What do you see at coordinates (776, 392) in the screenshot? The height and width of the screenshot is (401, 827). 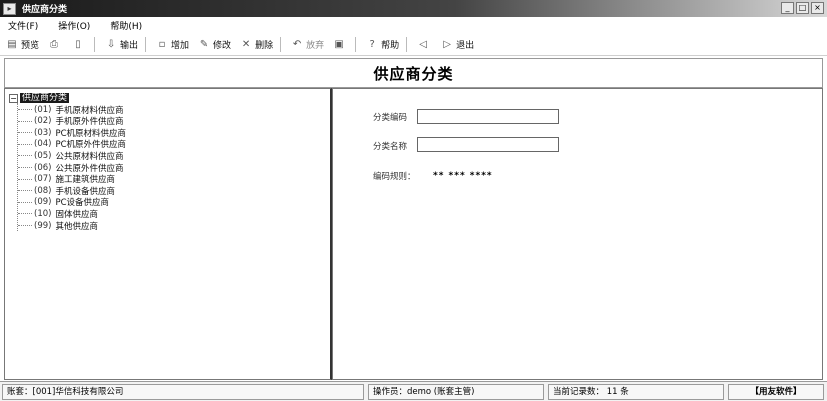 I see `status-brand: 【用友软件】` at bounding box center [776, 392].